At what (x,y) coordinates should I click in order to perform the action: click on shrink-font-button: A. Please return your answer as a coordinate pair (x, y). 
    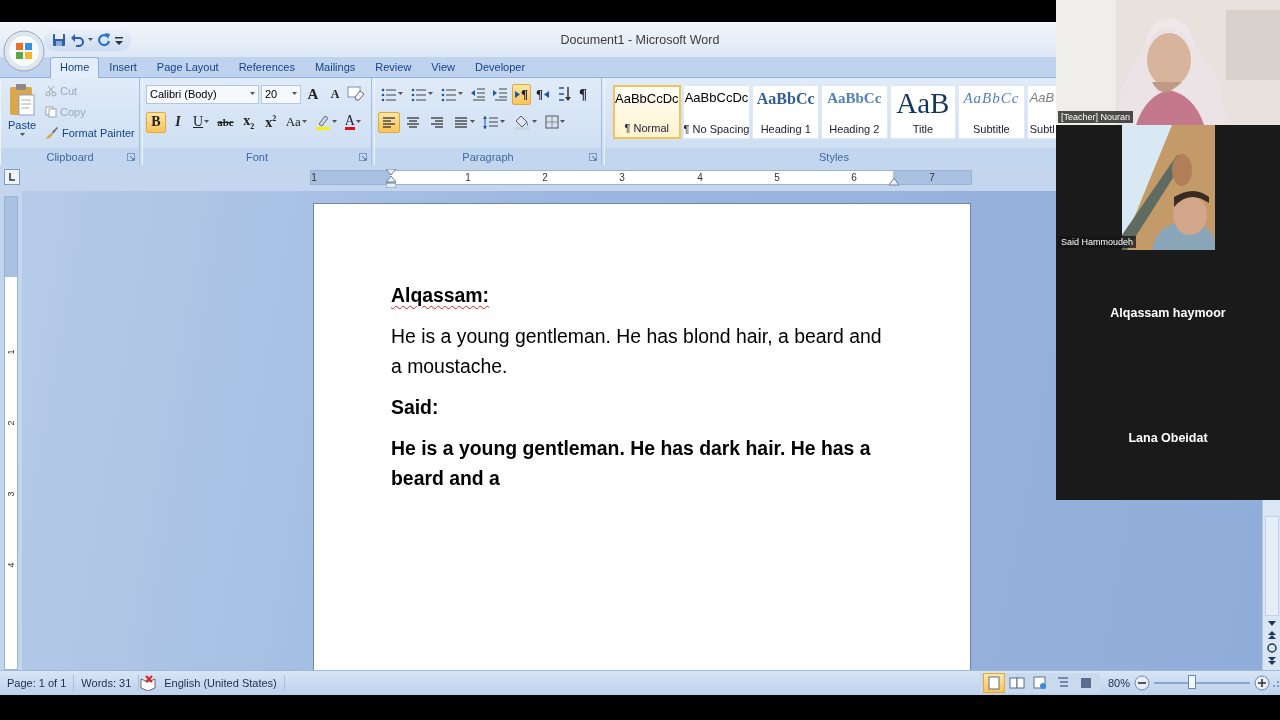
    Looking at the image, I should click on (335, 94).